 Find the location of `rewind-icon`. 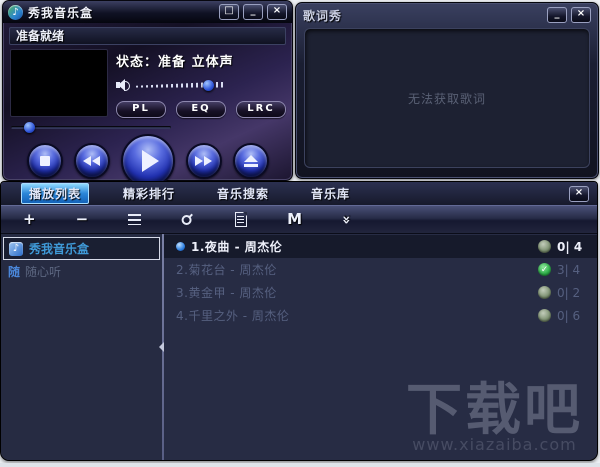

rewind-icon is located at coordinates (91, 161).